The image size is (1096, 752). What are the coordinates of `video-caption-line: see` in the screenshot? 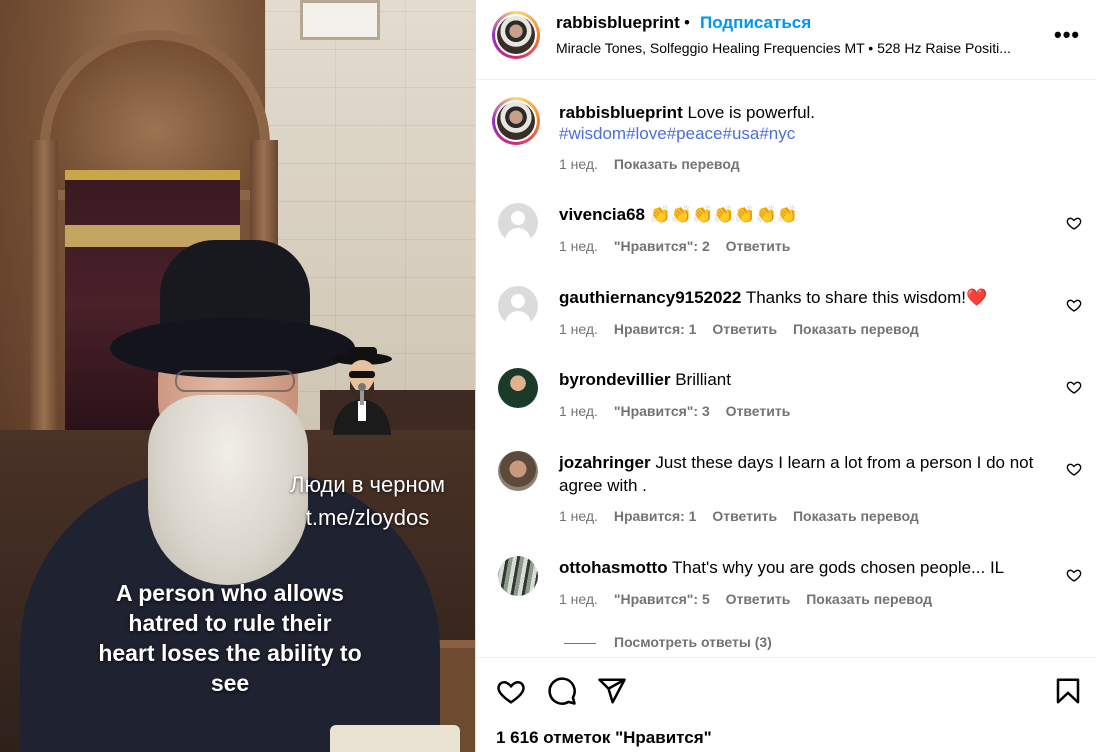 It's located at (230, 683).